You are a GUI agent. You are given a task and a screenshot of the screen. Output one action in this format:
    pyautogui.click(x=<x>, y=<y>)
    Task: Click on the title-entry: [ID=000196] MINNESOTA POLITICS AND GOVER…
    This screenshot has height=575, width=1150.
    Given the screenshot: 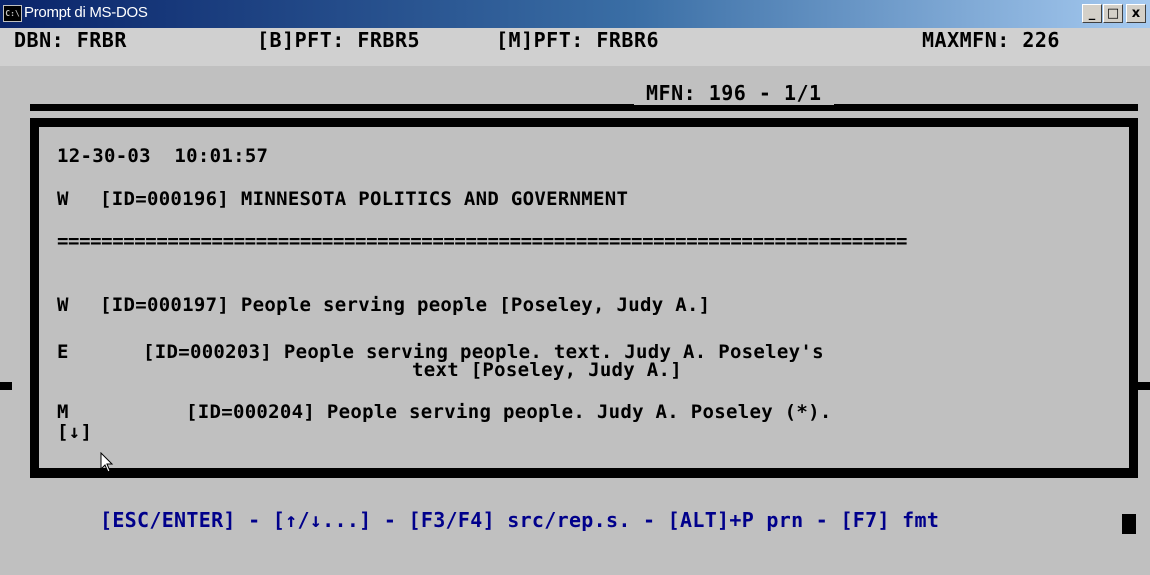 What is the action you would take?
    pyautogui.click(x=364, y=199)
    